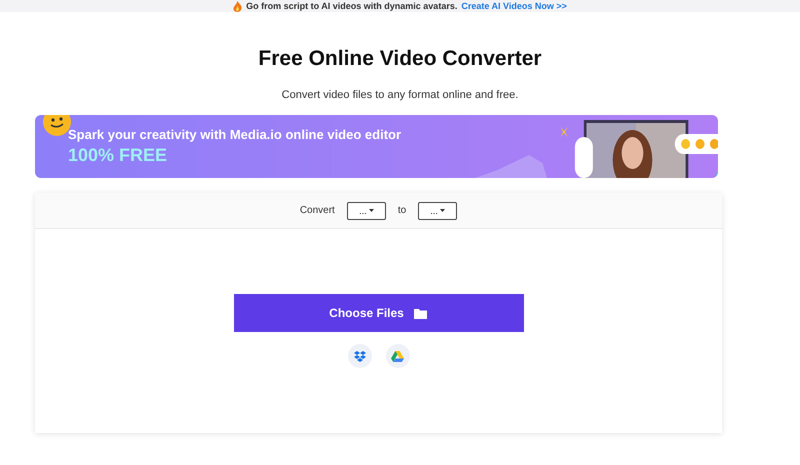  Describe the element at coordinates (400, 59) in the screenshot. I see `page-title: Free Online Video Converter` at that location.